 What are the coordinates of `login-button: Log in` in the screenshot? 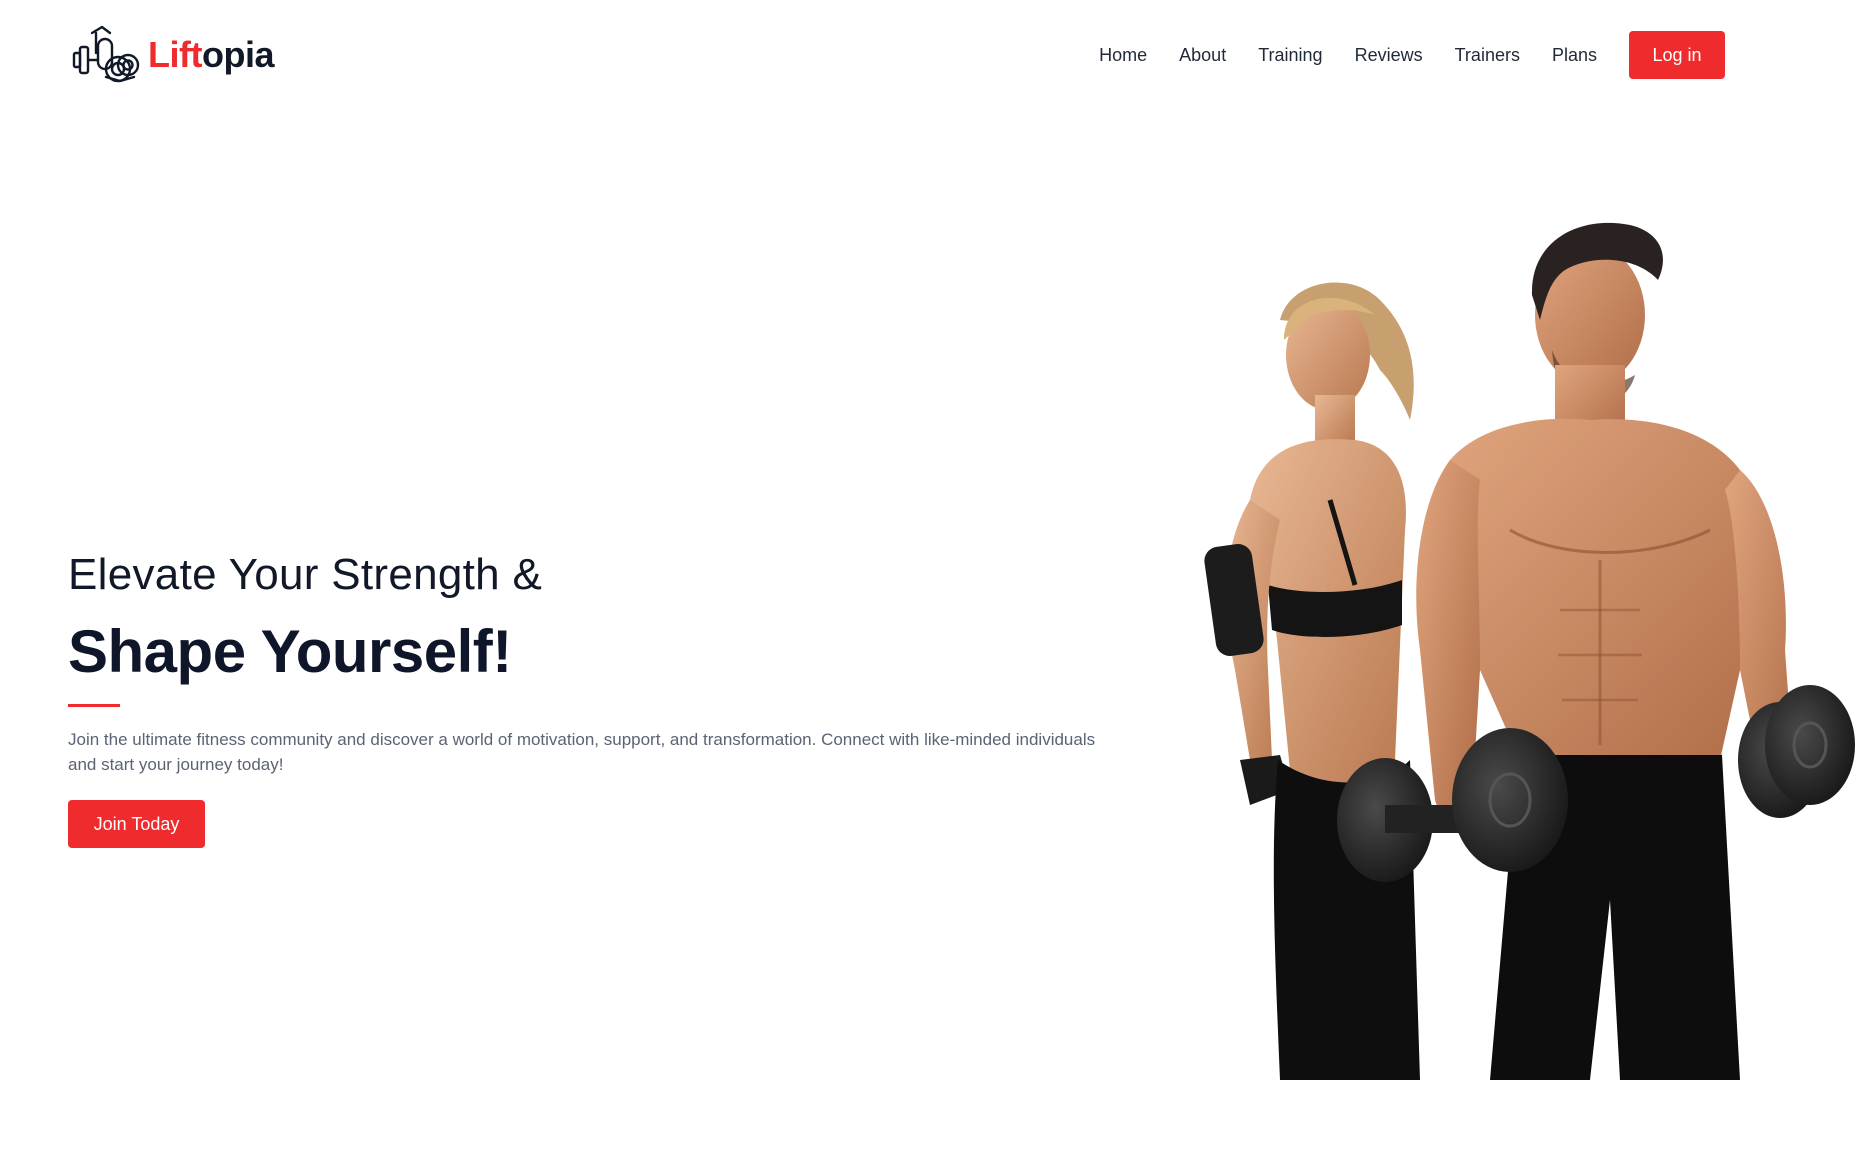 It's located at (1677, 55).